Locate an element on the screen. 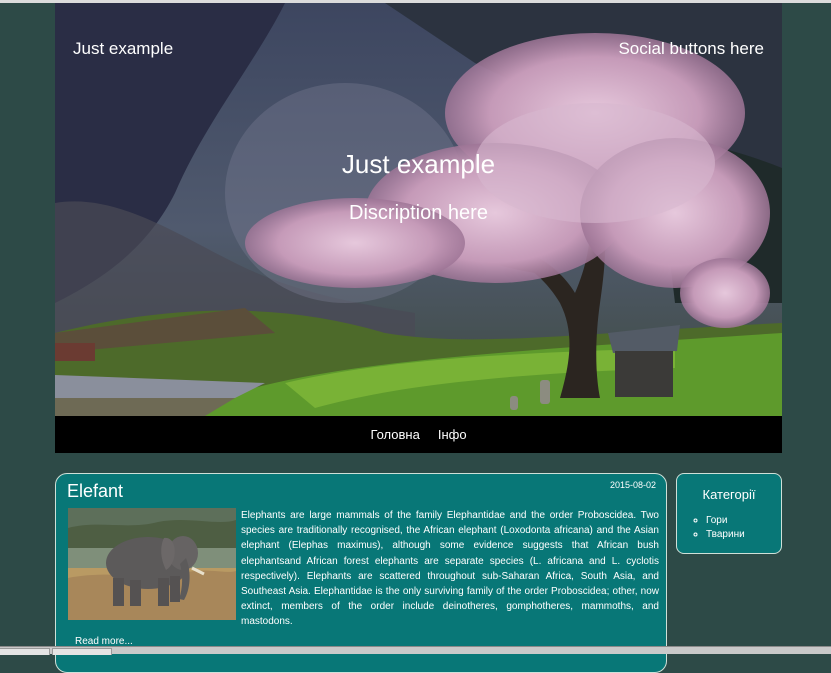 This screenshot has height=673, width=831. main-navigation: Головна Інфо is located at coordinates (418, 434).